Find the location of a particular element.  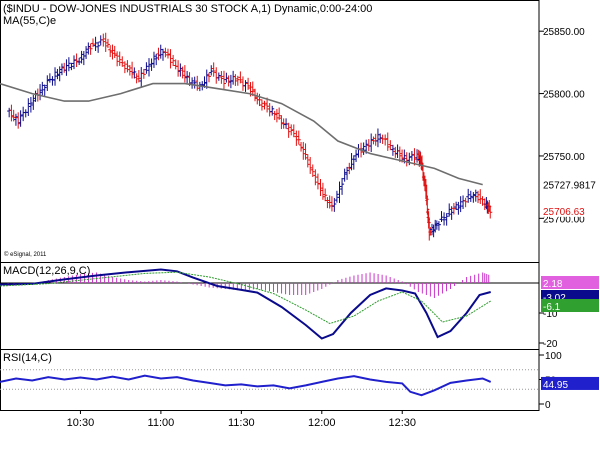

time-axis-label: 12:30 is located at coordinates (402, 423).